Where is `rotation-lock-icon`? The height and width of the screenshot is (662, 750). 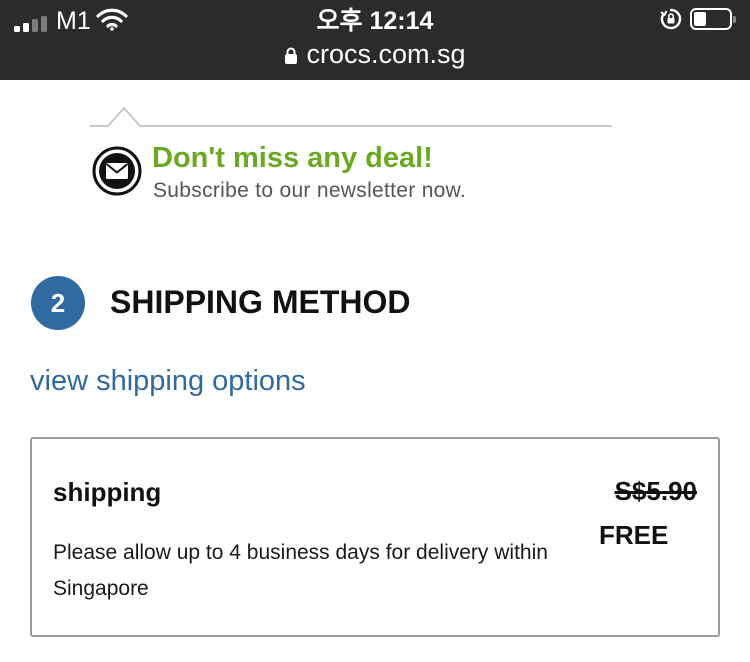
rotation-lock-icon is located at coordinates (671, 19).